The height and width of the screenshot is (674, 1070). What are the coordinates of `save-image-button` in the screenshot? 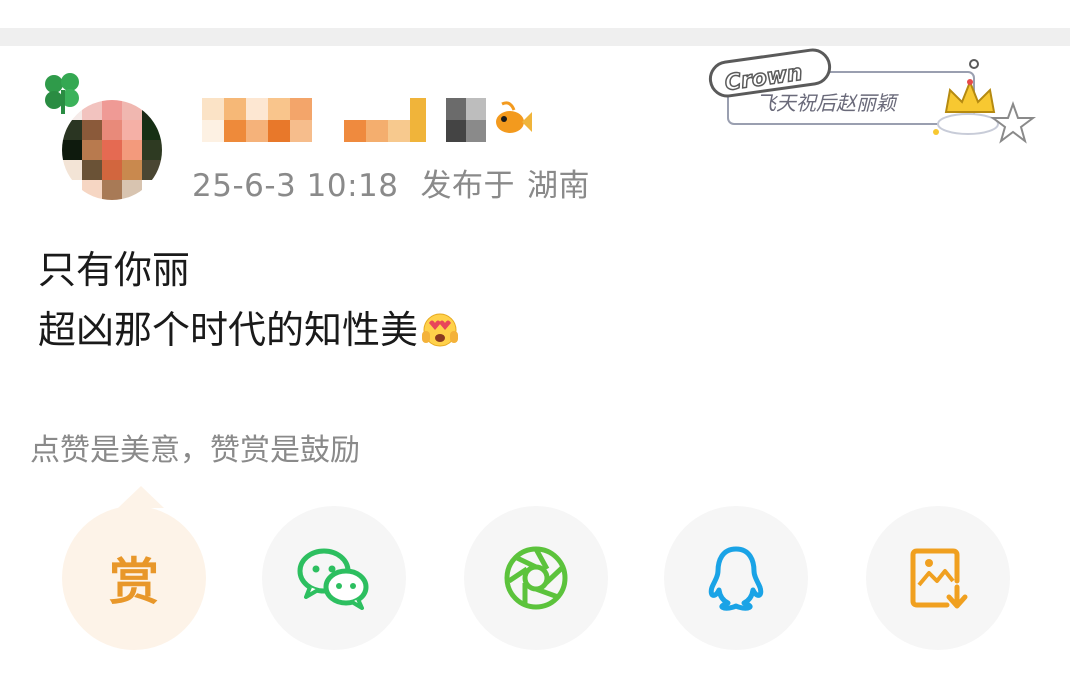 It's located at (938, 578).